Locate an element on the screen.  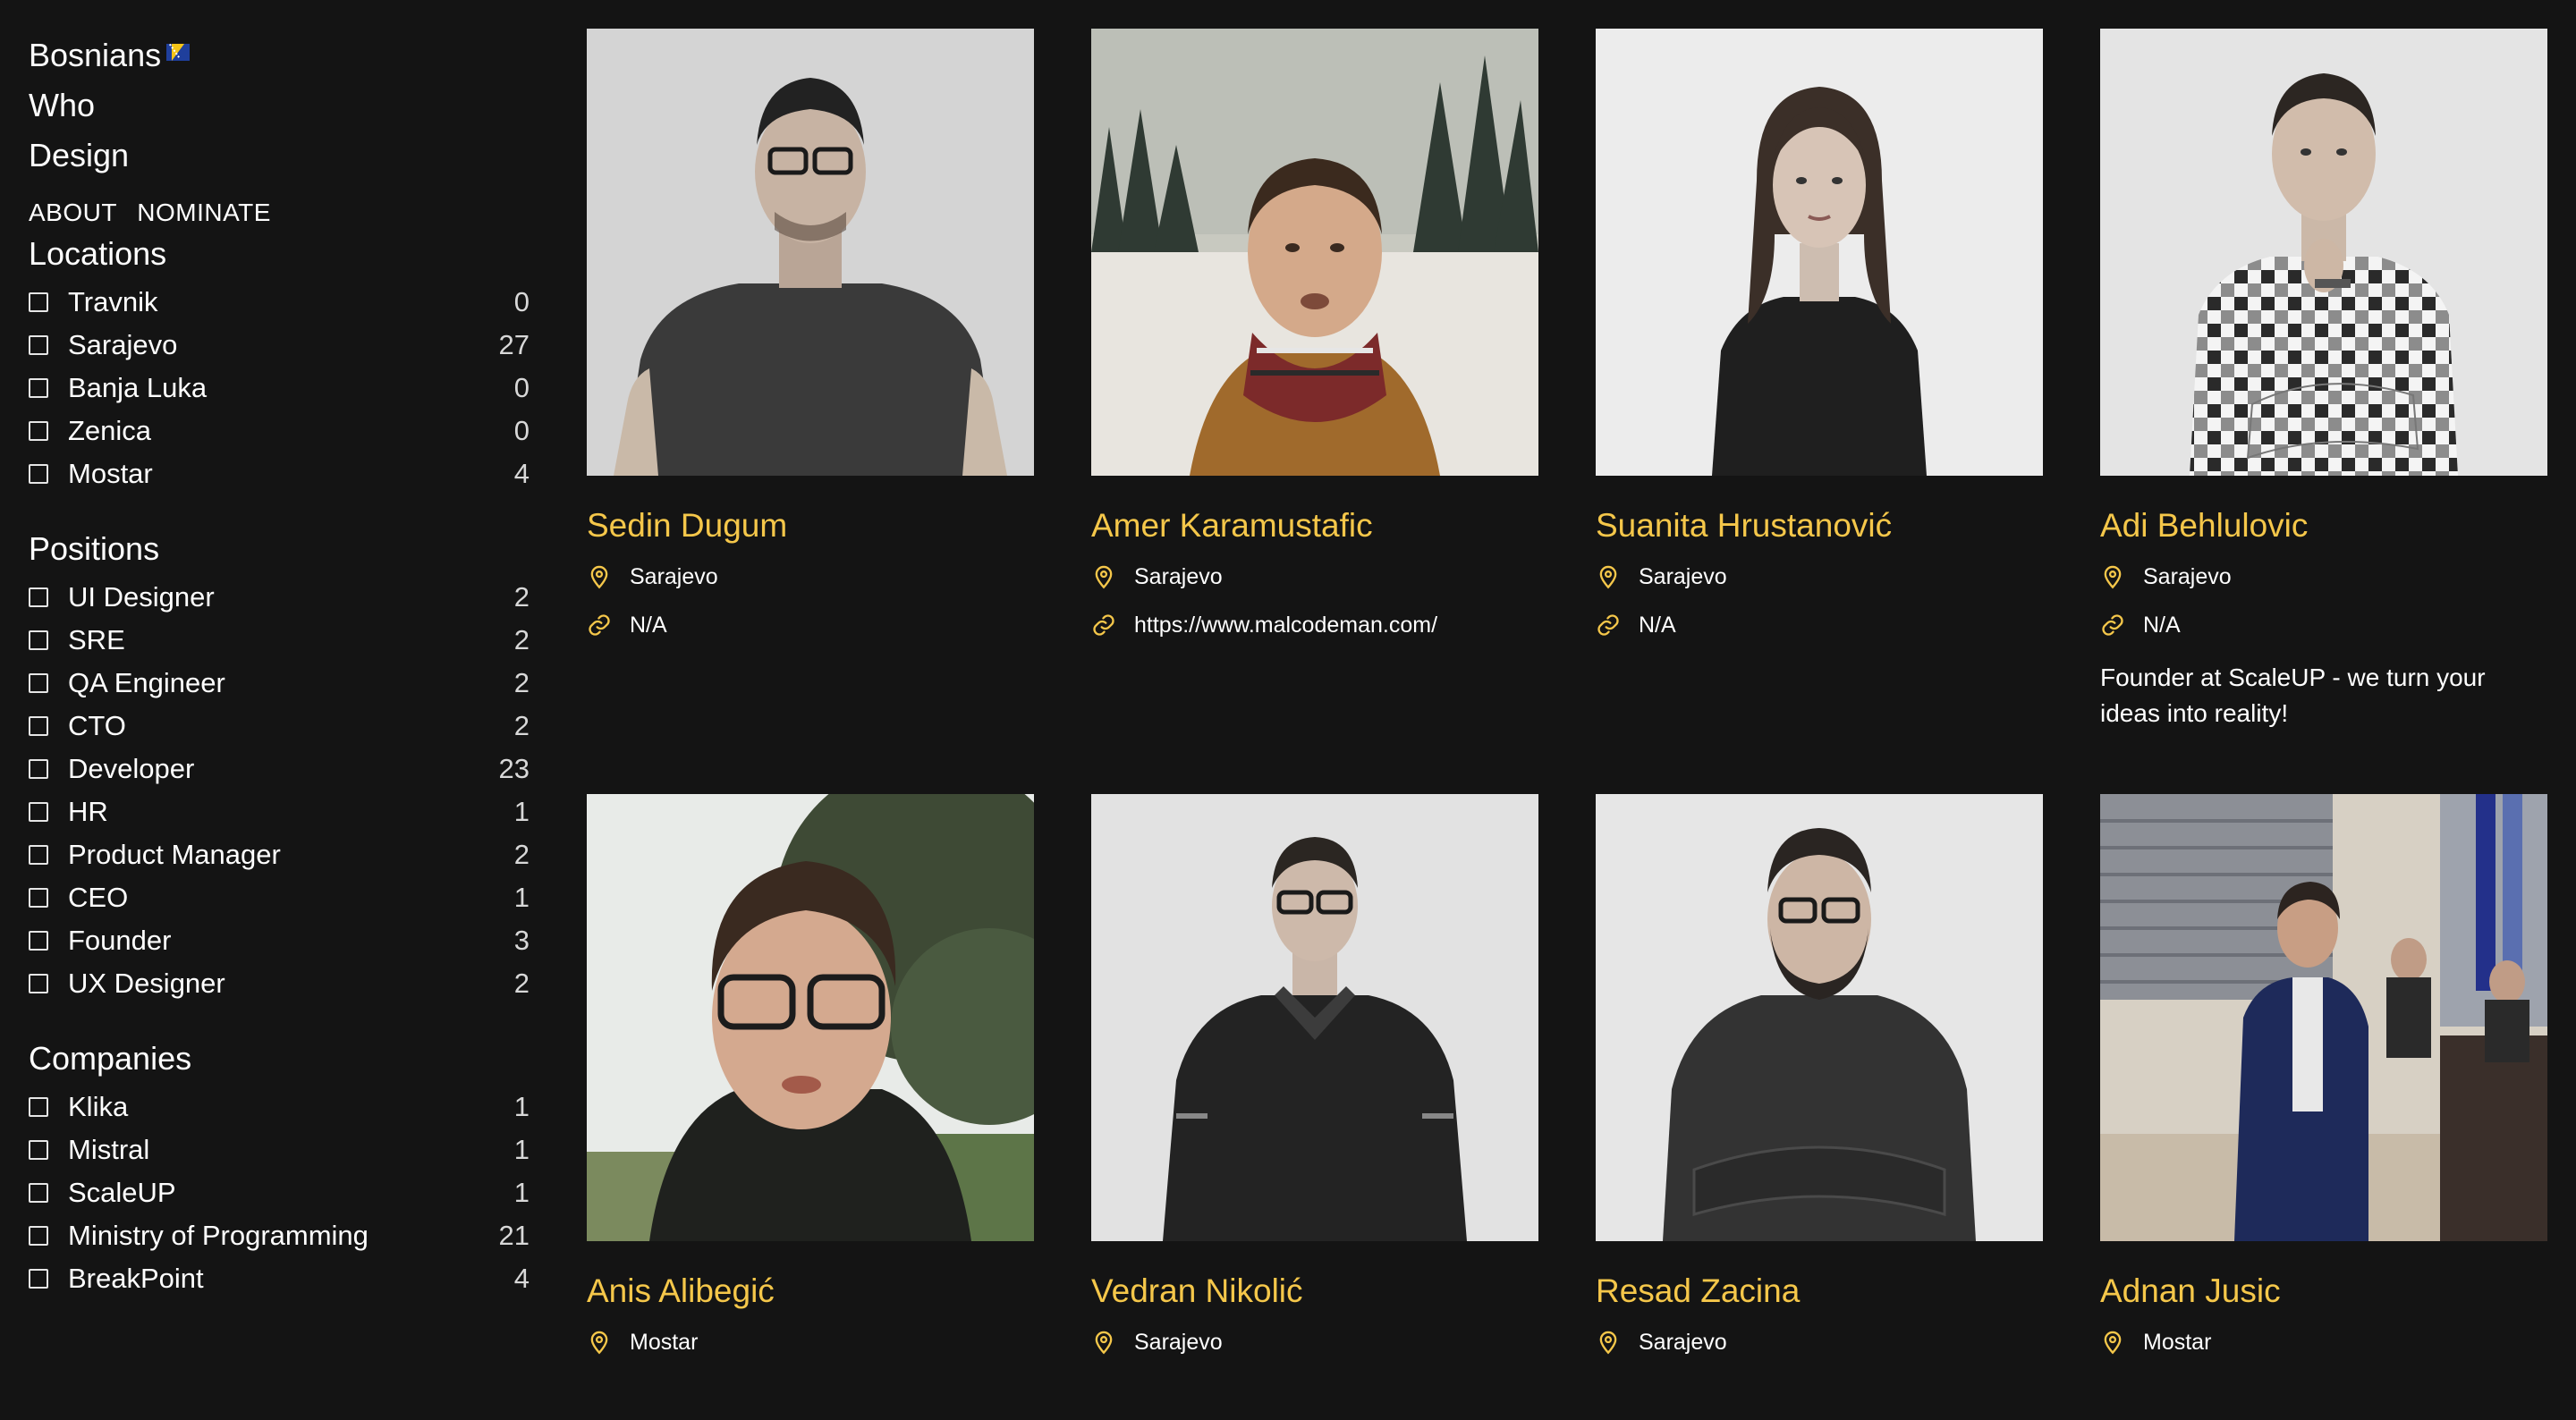
person-card: Resad Zacina Sarajevo is located at coordinates (1819, 1107).